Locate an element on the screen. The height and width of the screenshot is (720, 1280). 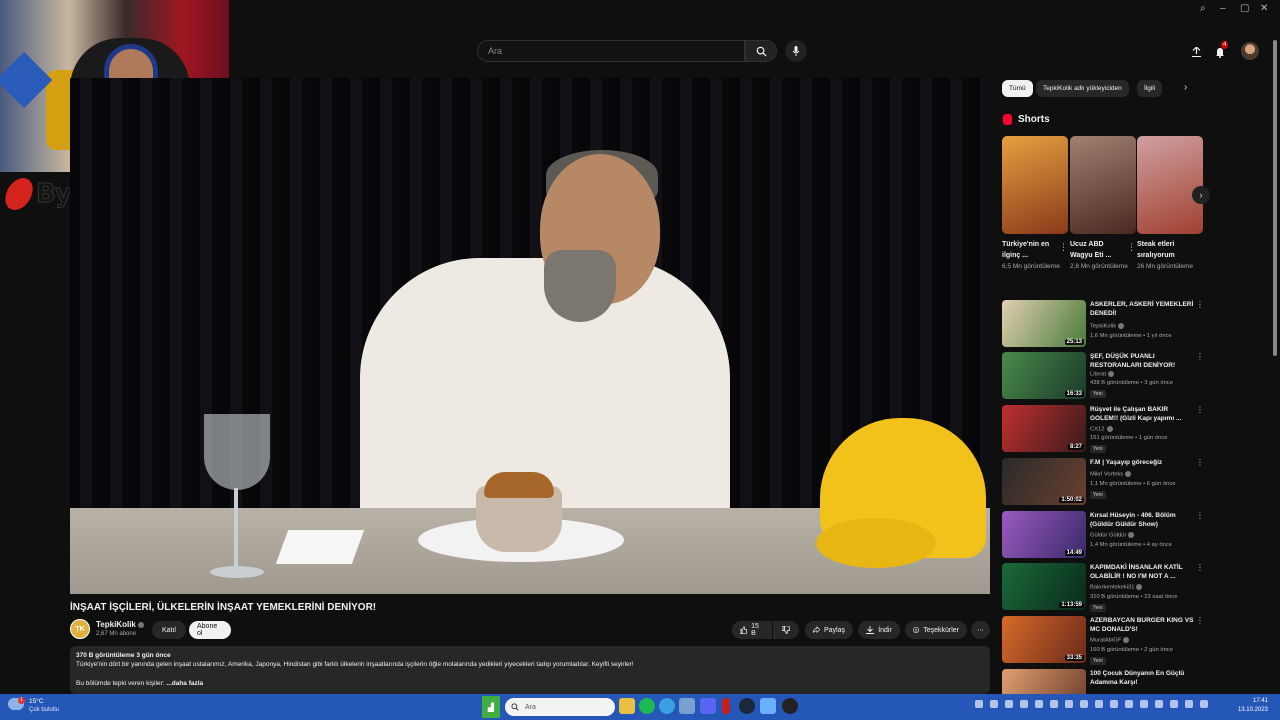
channel-name: Literat is located at coordinates (1102, 374).